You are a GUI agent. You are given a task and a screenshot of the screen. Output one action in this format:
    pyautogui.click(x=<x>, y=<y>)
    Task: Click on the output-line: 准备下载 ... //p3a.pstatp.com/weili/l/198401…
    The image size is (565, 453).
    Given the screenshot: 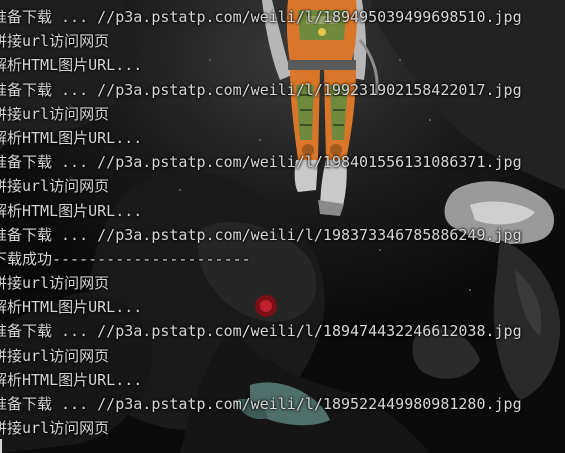 What is the action you would take?
    pyautogui.click(x=261, y=162)
    